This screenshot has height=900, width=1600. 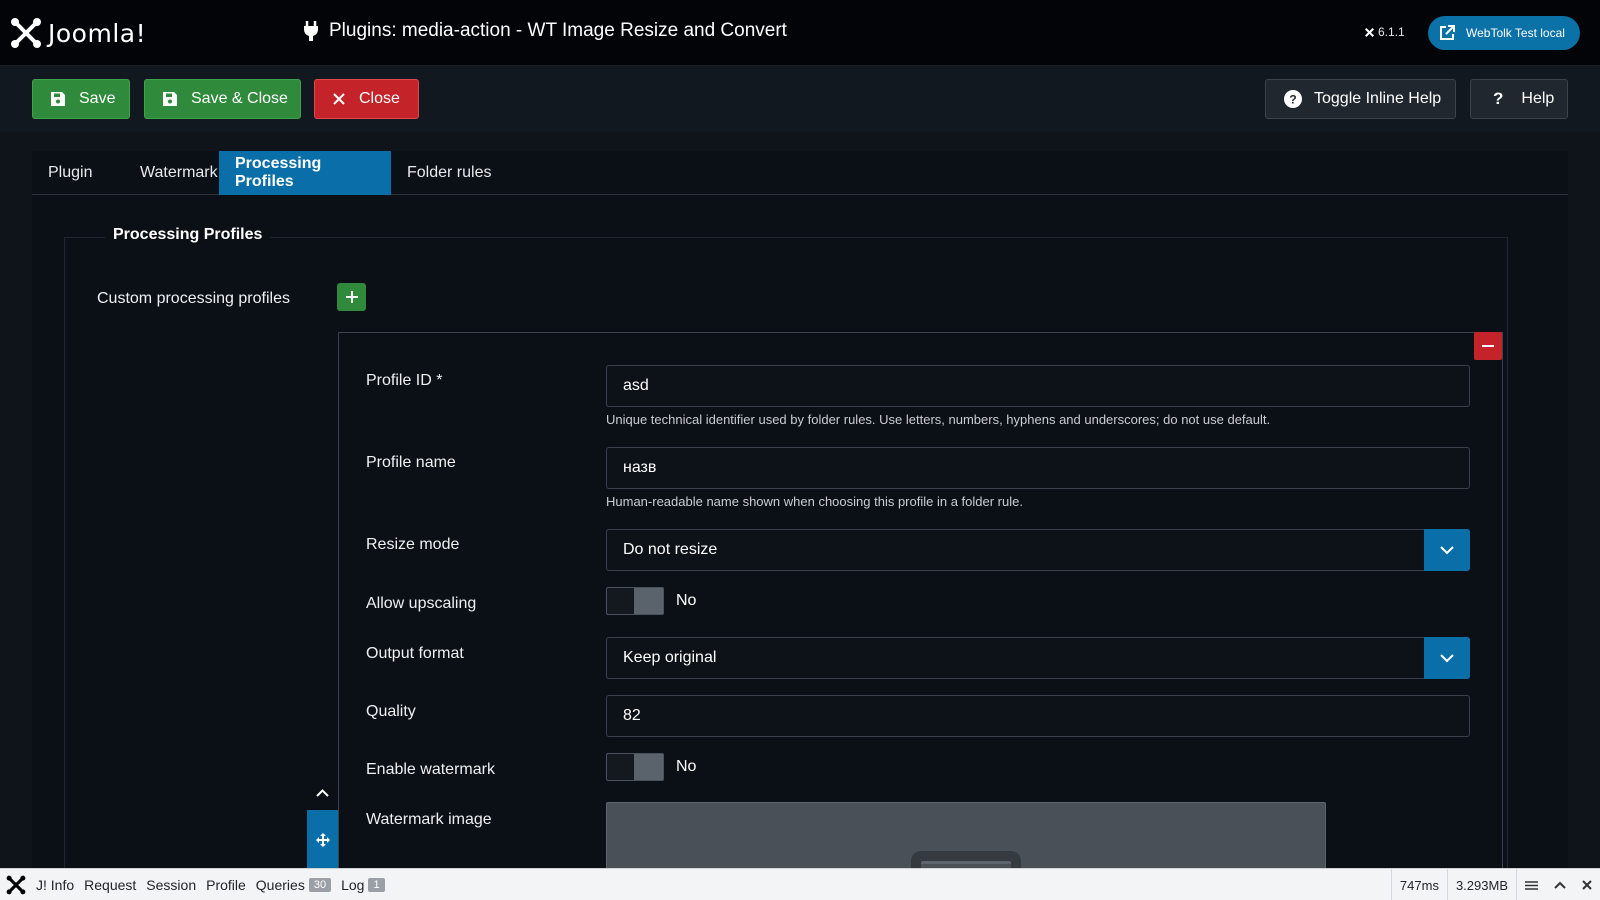 I want to click on debug-memory: 3.293MB, so click(x=1481, y=884).